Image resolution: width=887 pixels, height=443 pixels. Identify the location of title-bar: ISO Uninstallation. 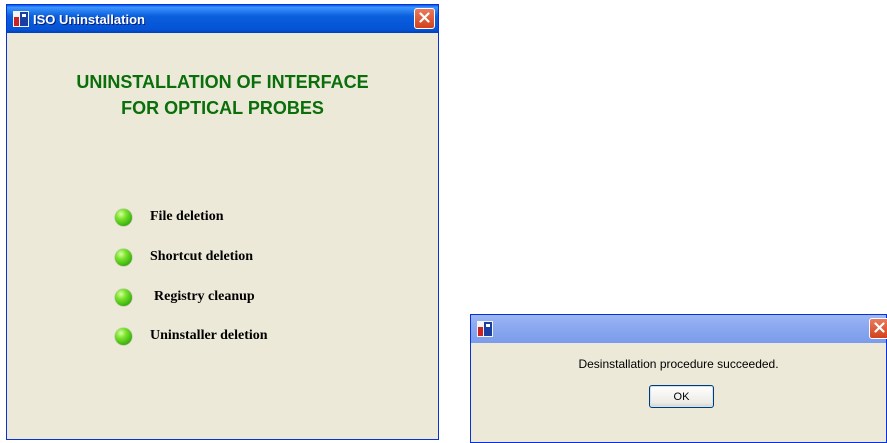
(222, 19).